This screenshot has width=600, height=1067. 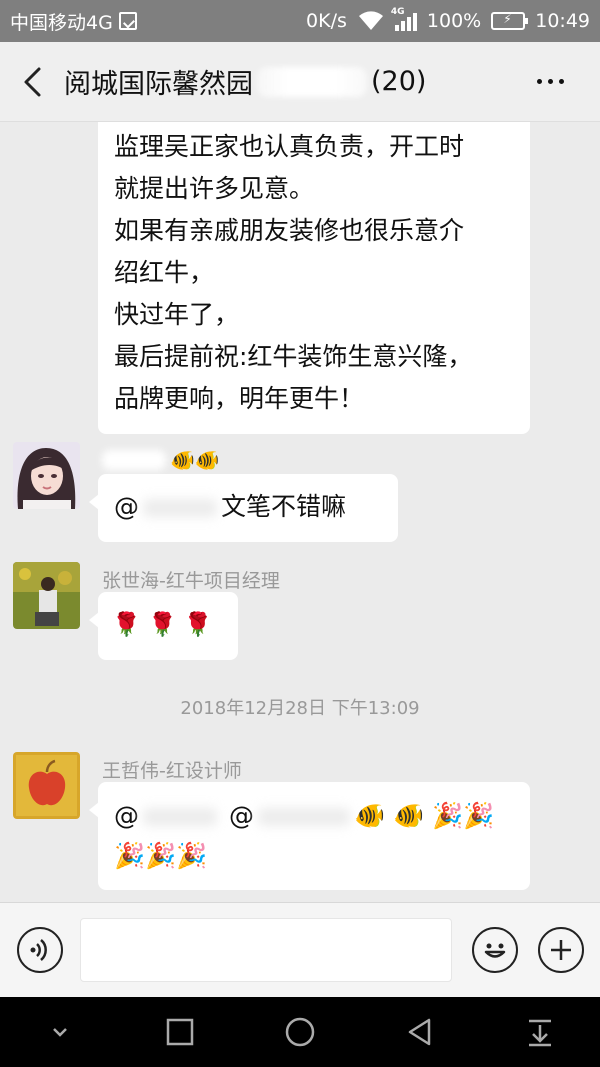 What do you see at coordinates (312, 81) in the screenshot?
I see `blurred-name` at bounding box center [312, 81].